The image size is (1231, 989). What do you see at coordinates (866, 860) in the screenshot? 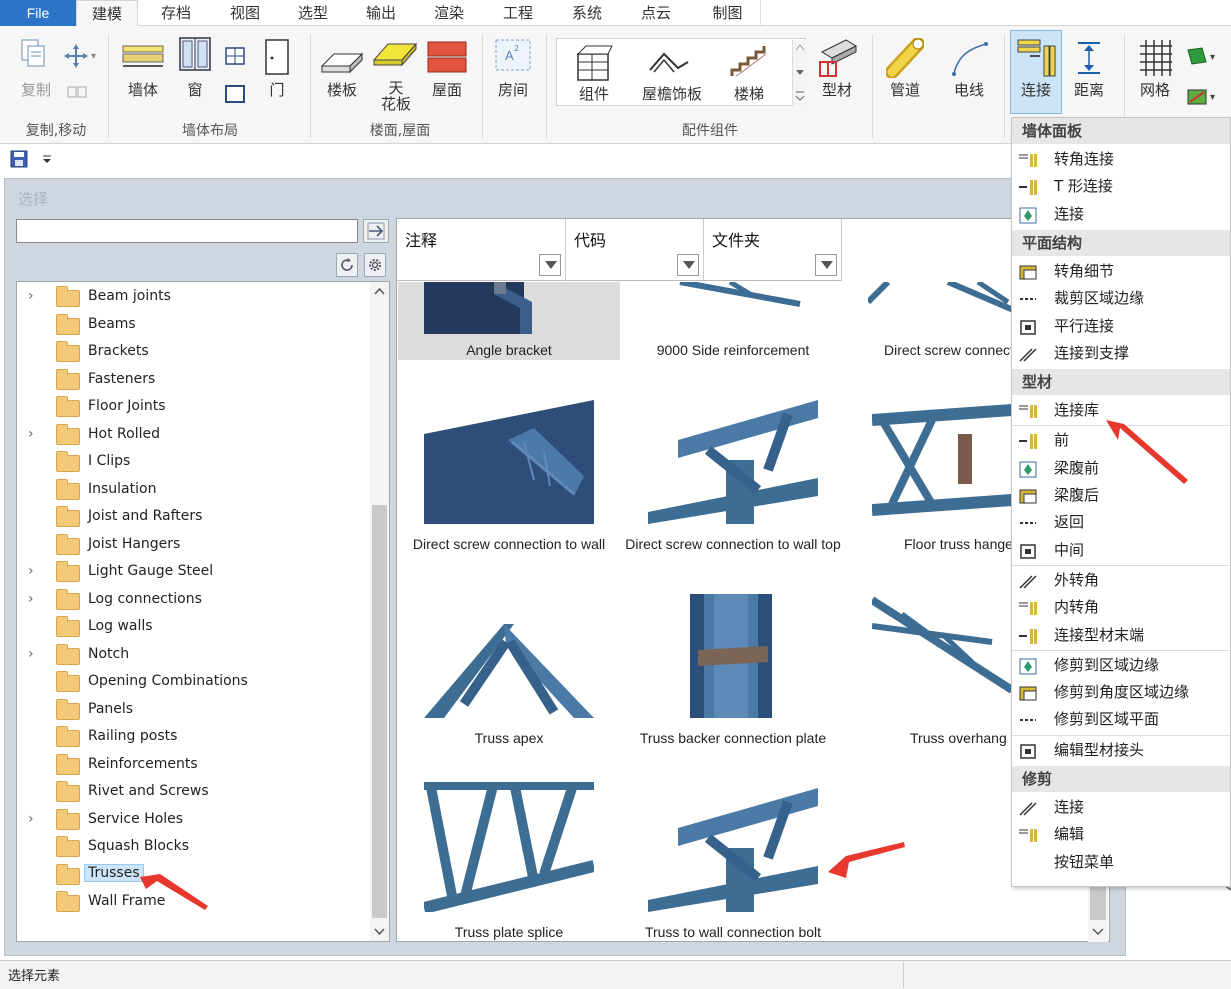
I see `annotation-arrow-truss-wall-bolt` at bounding box center [866, 860].